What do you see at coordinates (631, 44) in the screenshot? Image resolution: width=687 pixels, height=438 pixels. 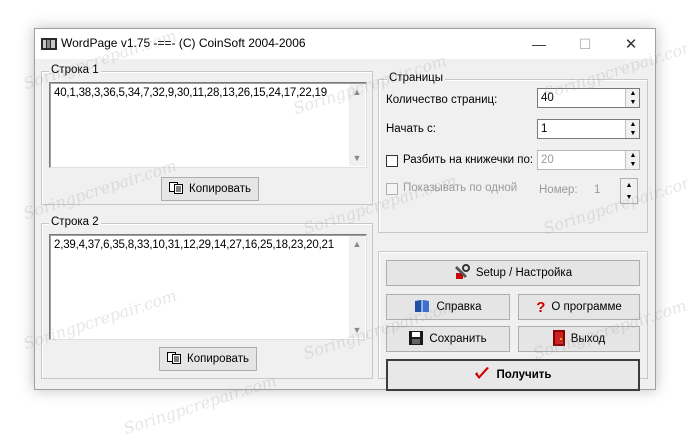 I see `close-button: ✕` at bounding box center [631, 44].